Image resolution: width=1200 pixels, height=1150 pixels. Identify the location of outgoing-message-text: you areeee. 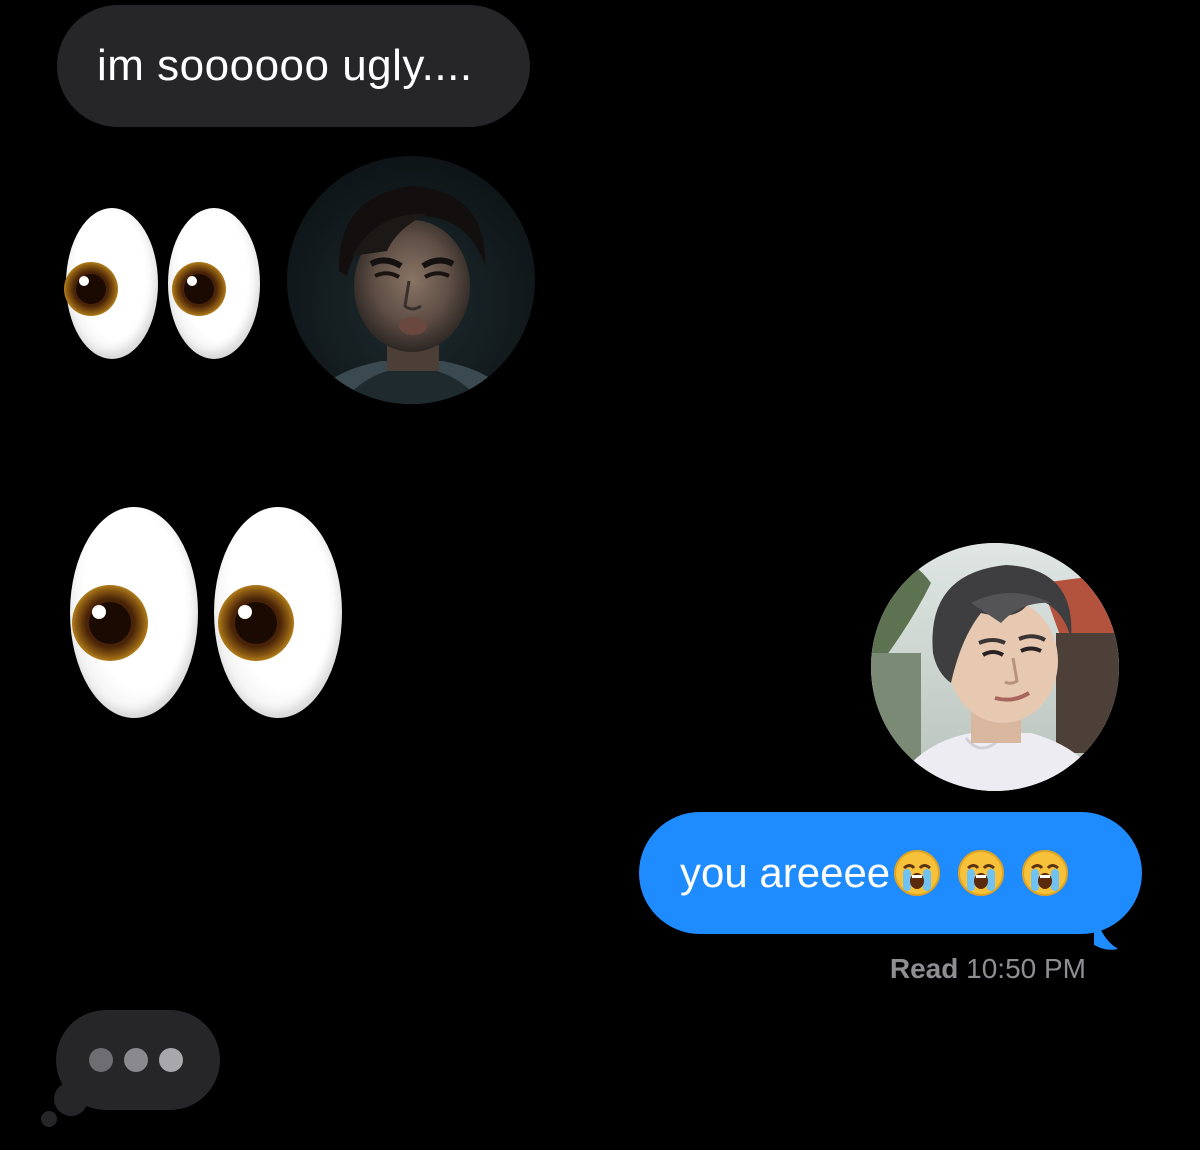
(785, 872).